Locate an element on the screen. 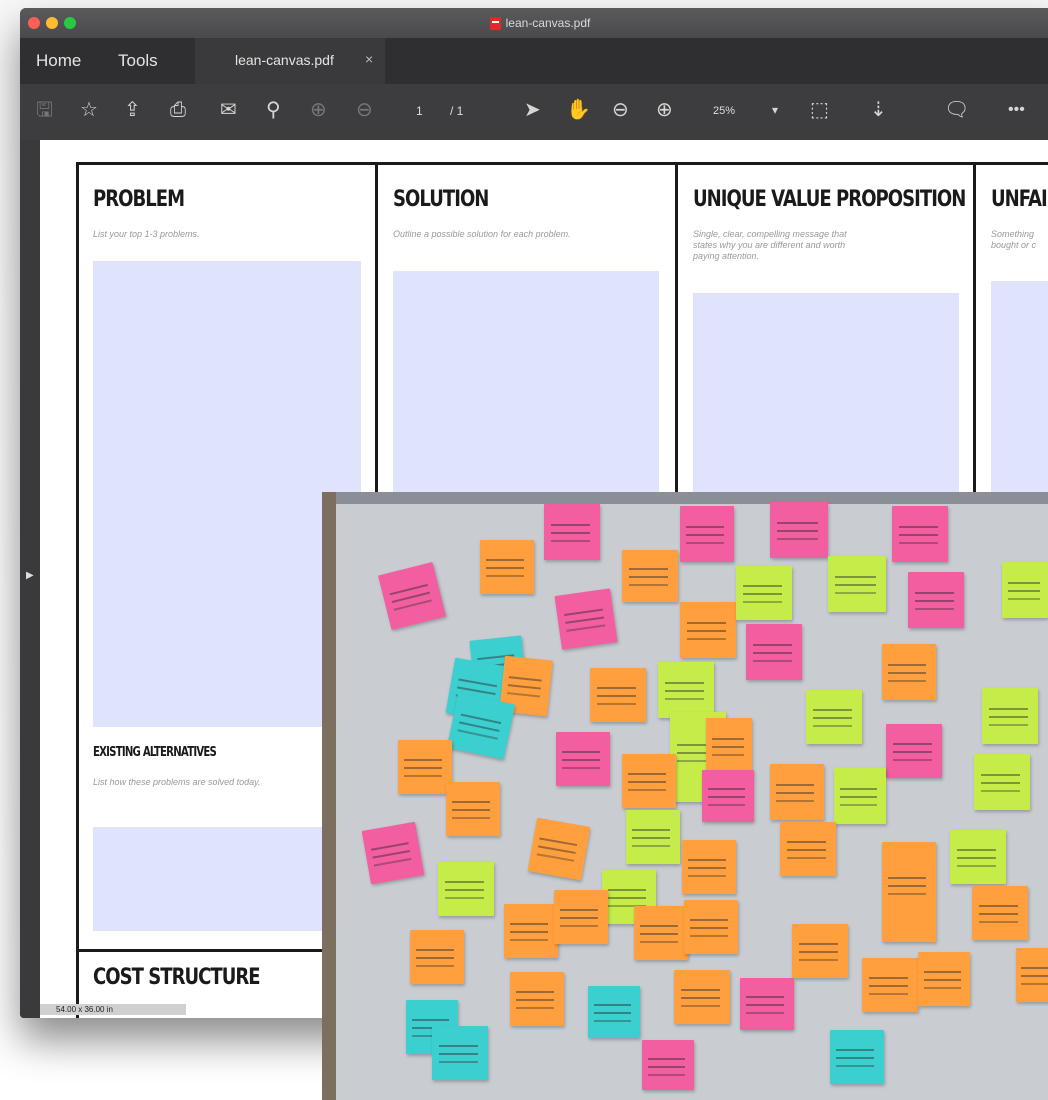 Image resolution: width=1048 pixels, height=1100 pixels. scroll-mode-icon: ⇣ is located at coordinates (878, 110).